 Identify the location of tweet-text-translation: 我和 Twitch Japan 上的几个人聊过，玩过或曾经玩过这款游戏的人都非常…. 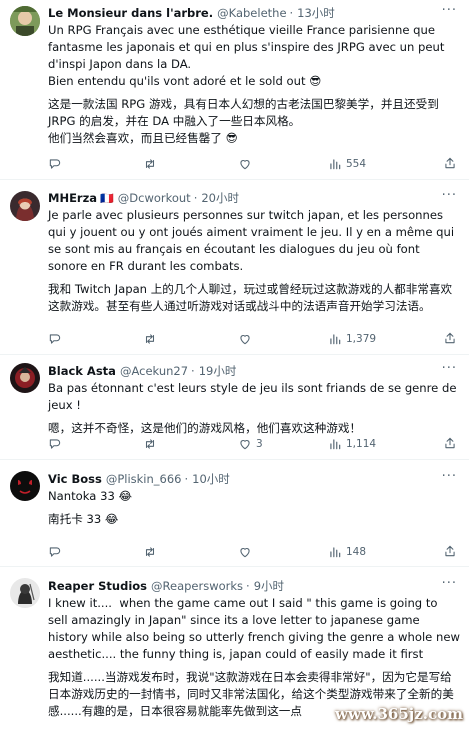
(250, 297).